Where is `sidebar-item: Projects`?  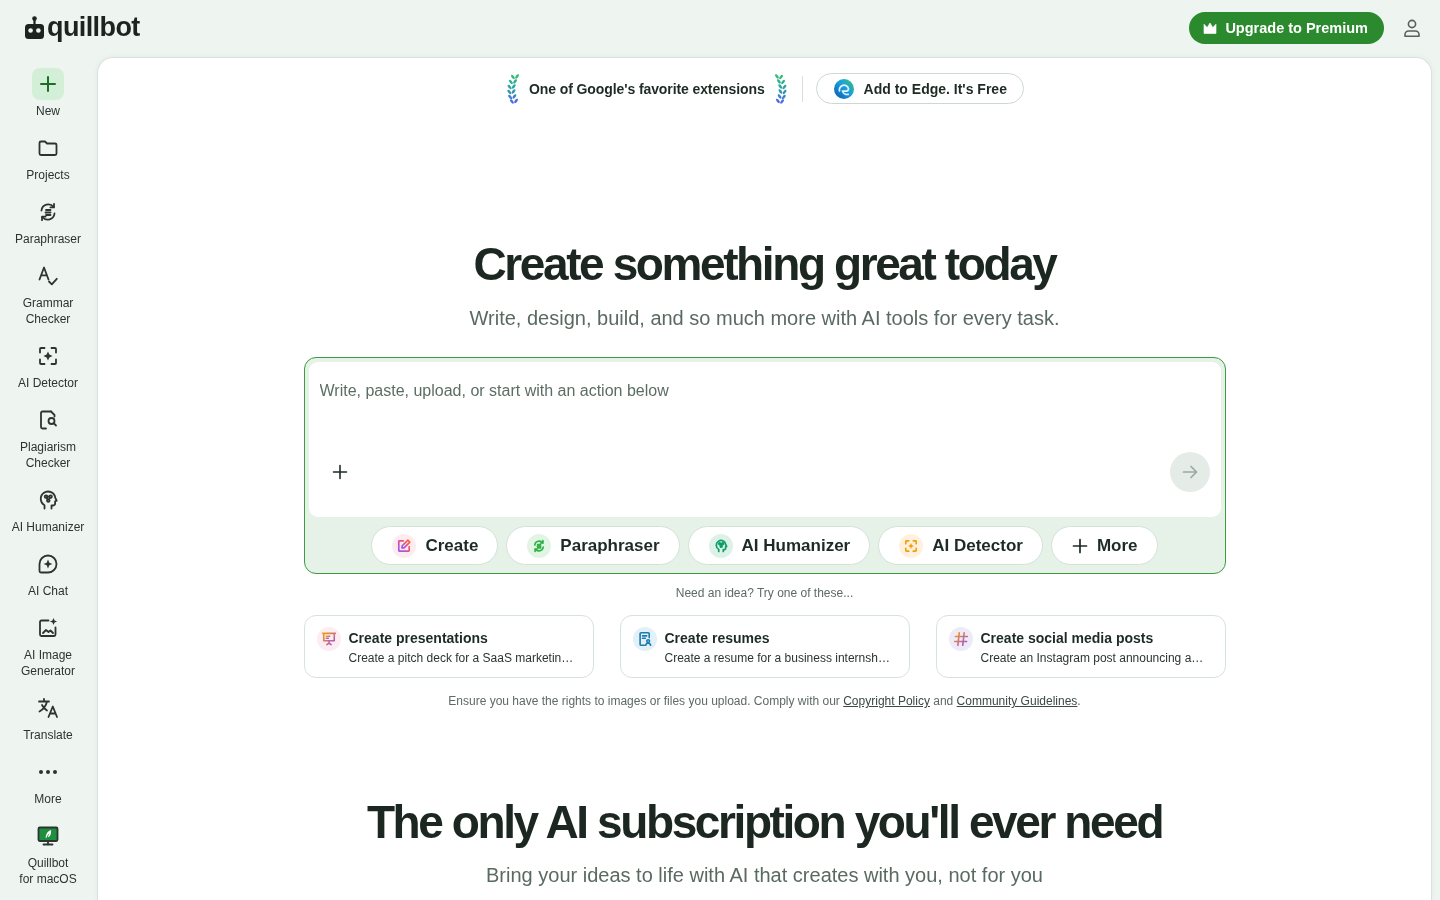
sidebar-item: Projects is located at coordinates (48, 159).